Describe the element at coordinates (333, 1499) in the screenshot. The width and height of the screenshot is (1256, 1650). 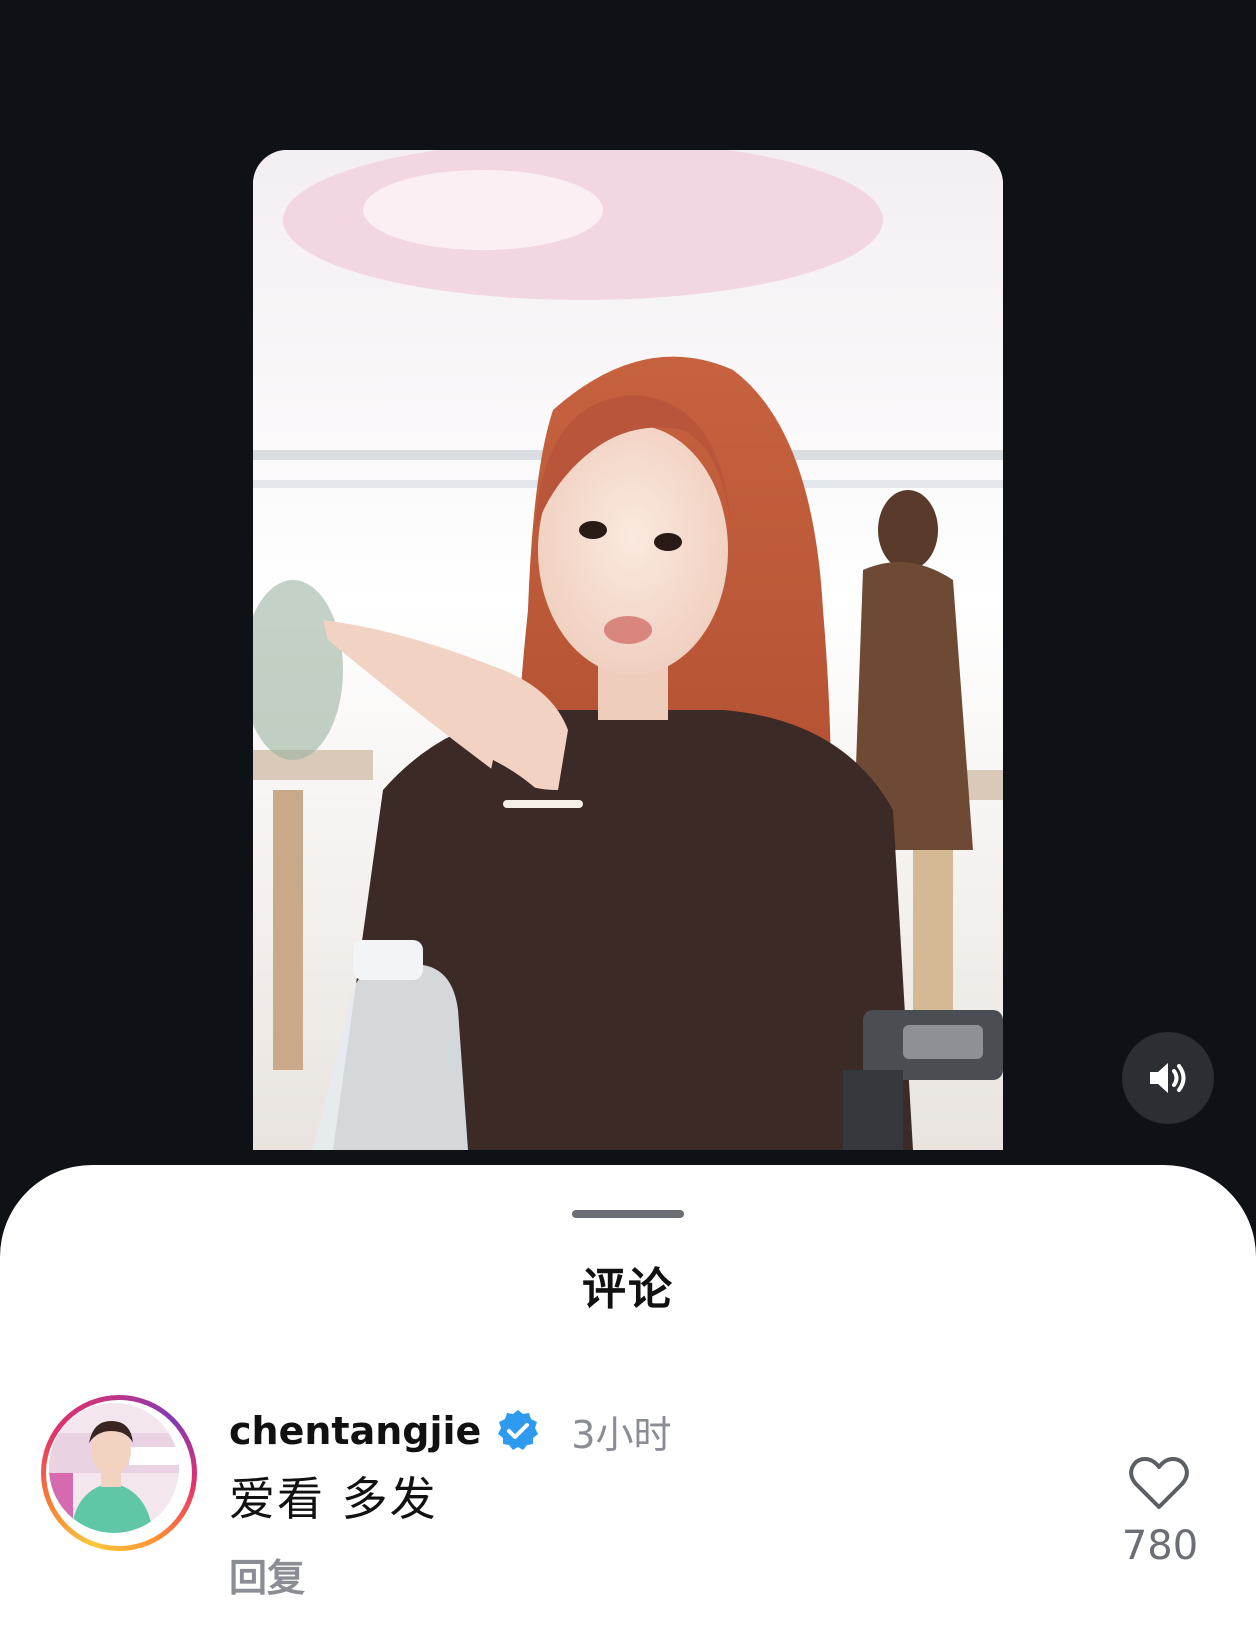
I see `comment-text: 爱看 多发` at that location.